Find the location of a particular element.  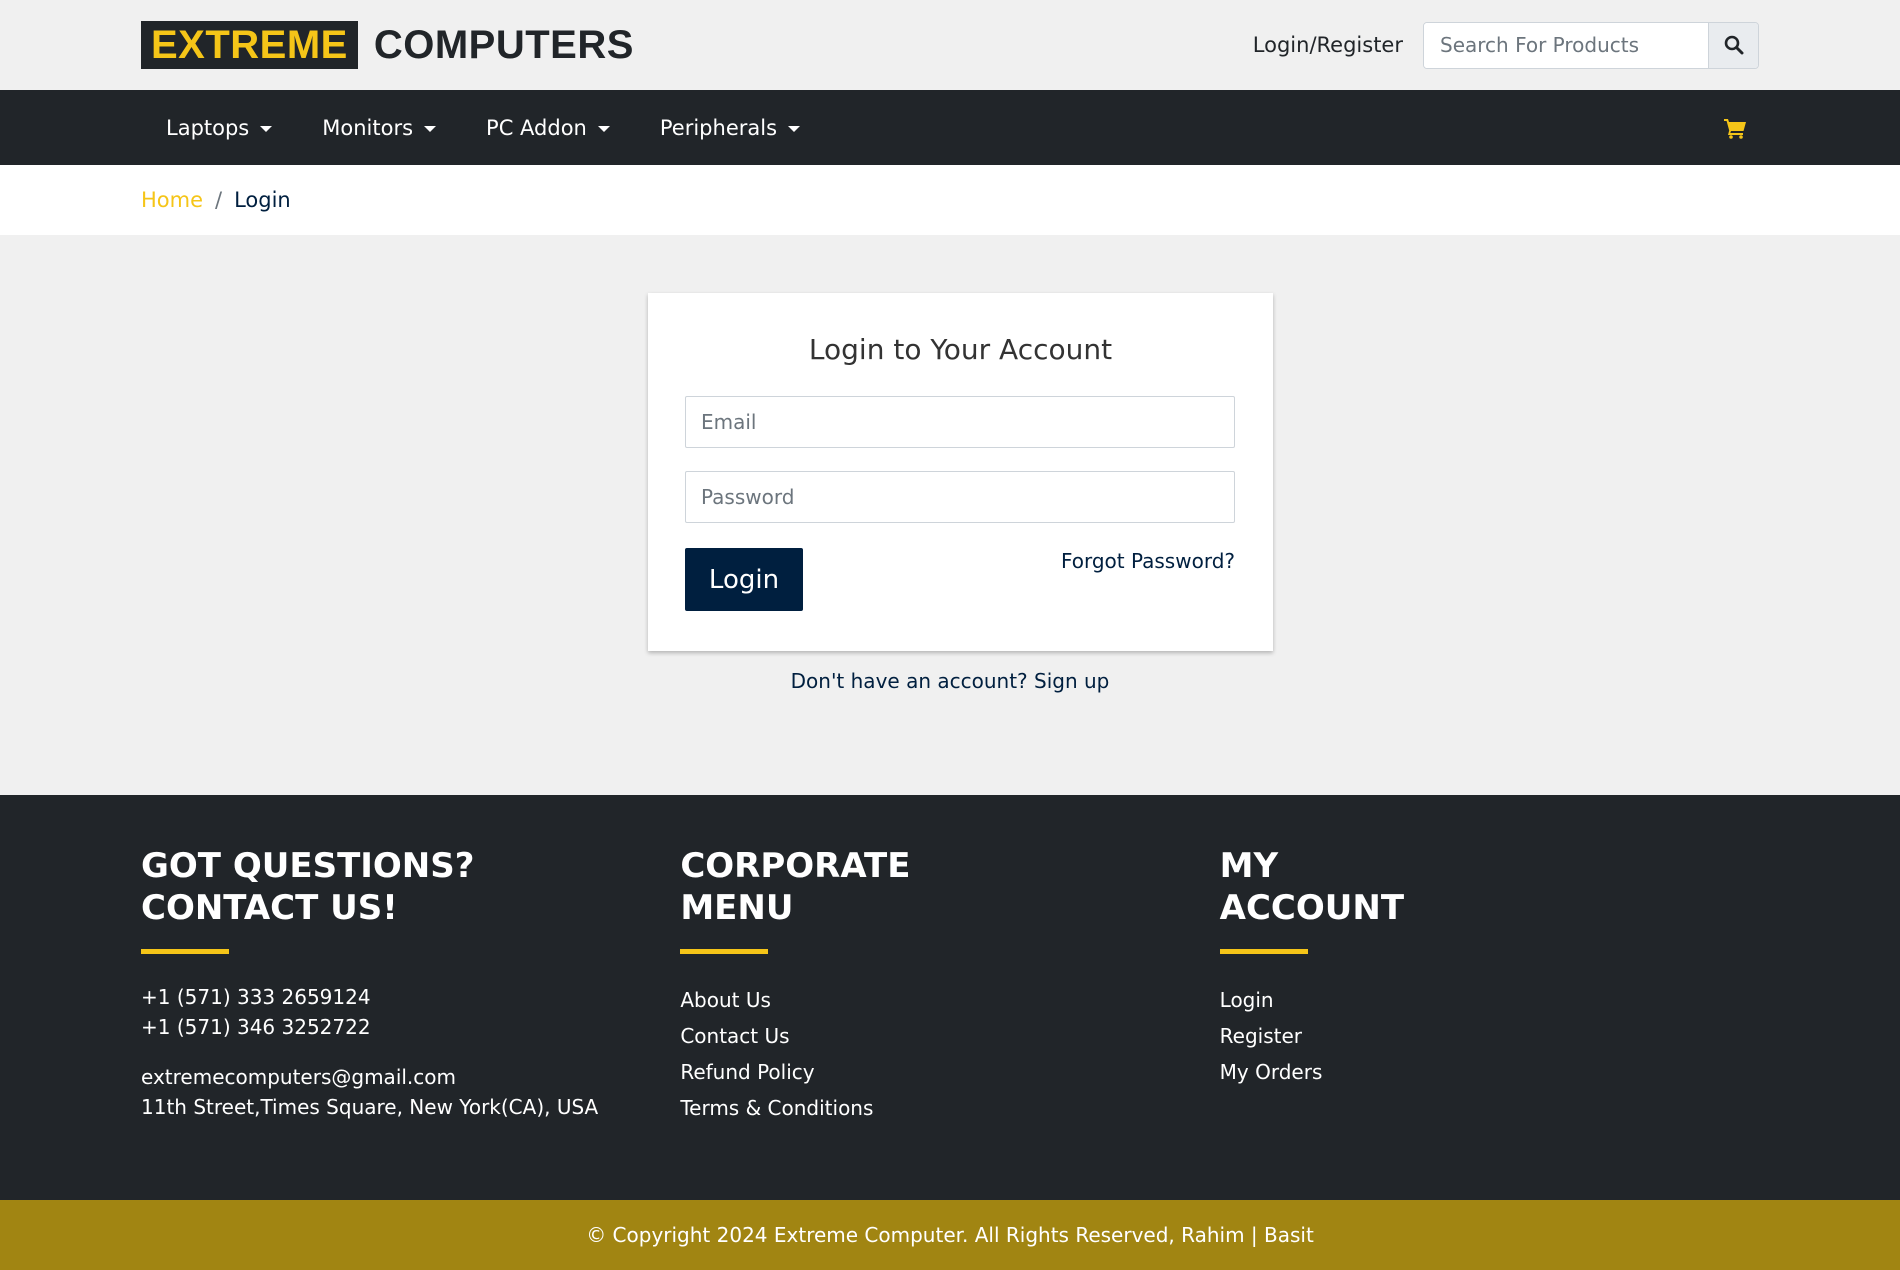

heading-line: MY is located at coordinates (1249, 866).